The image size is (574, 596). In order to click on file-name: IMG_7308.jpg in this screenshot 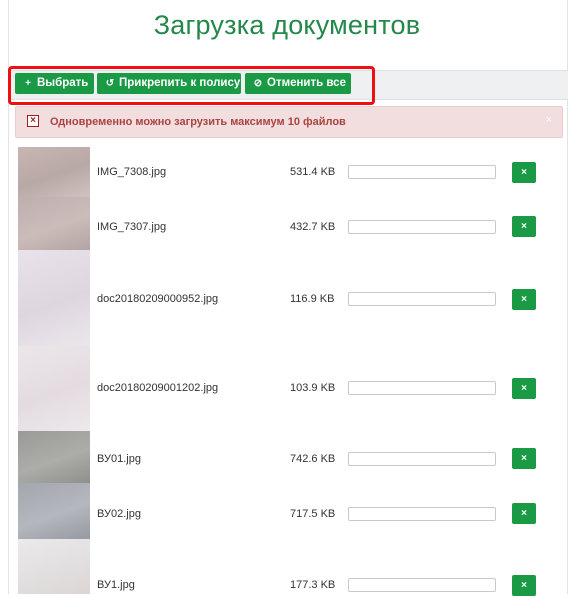, I will do `click(132, 172)`.